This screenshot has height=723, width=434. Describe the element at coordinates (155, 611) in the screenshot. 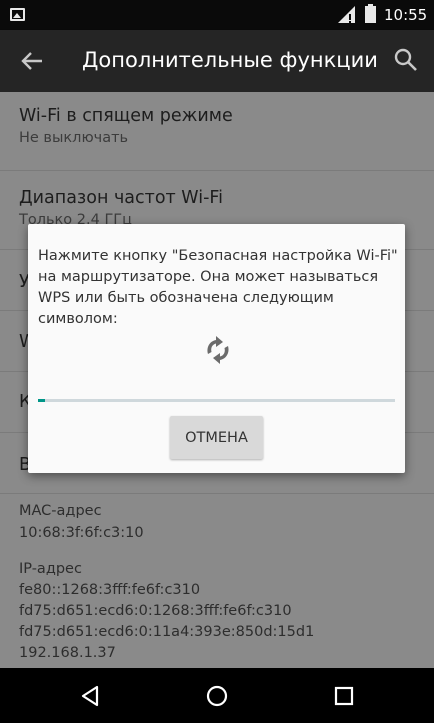

I see `ip-address-value: fd75:d651:ecd6:0:1268:3fff:fe6f:c310` at that location.